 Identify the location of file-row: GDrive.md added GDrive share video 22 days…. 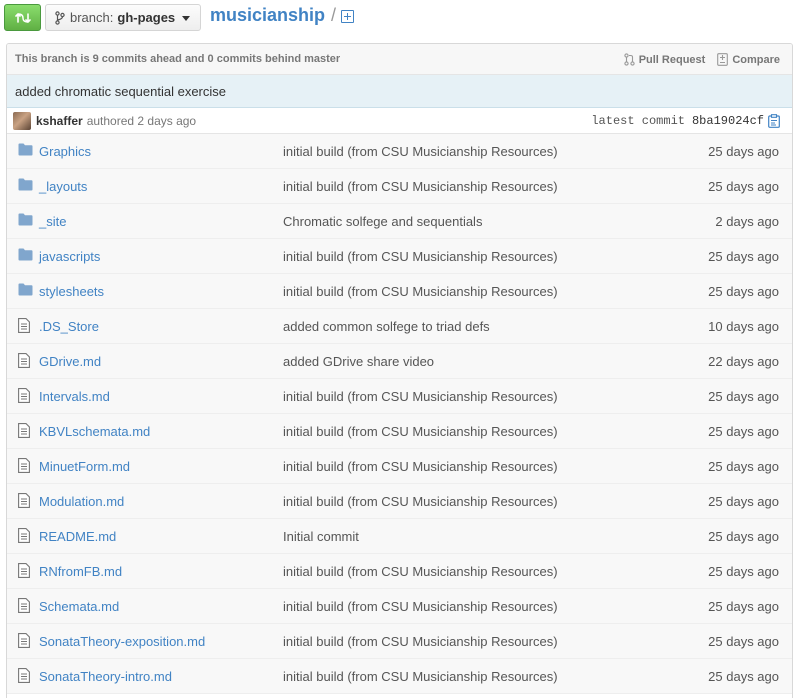
(399, 361).